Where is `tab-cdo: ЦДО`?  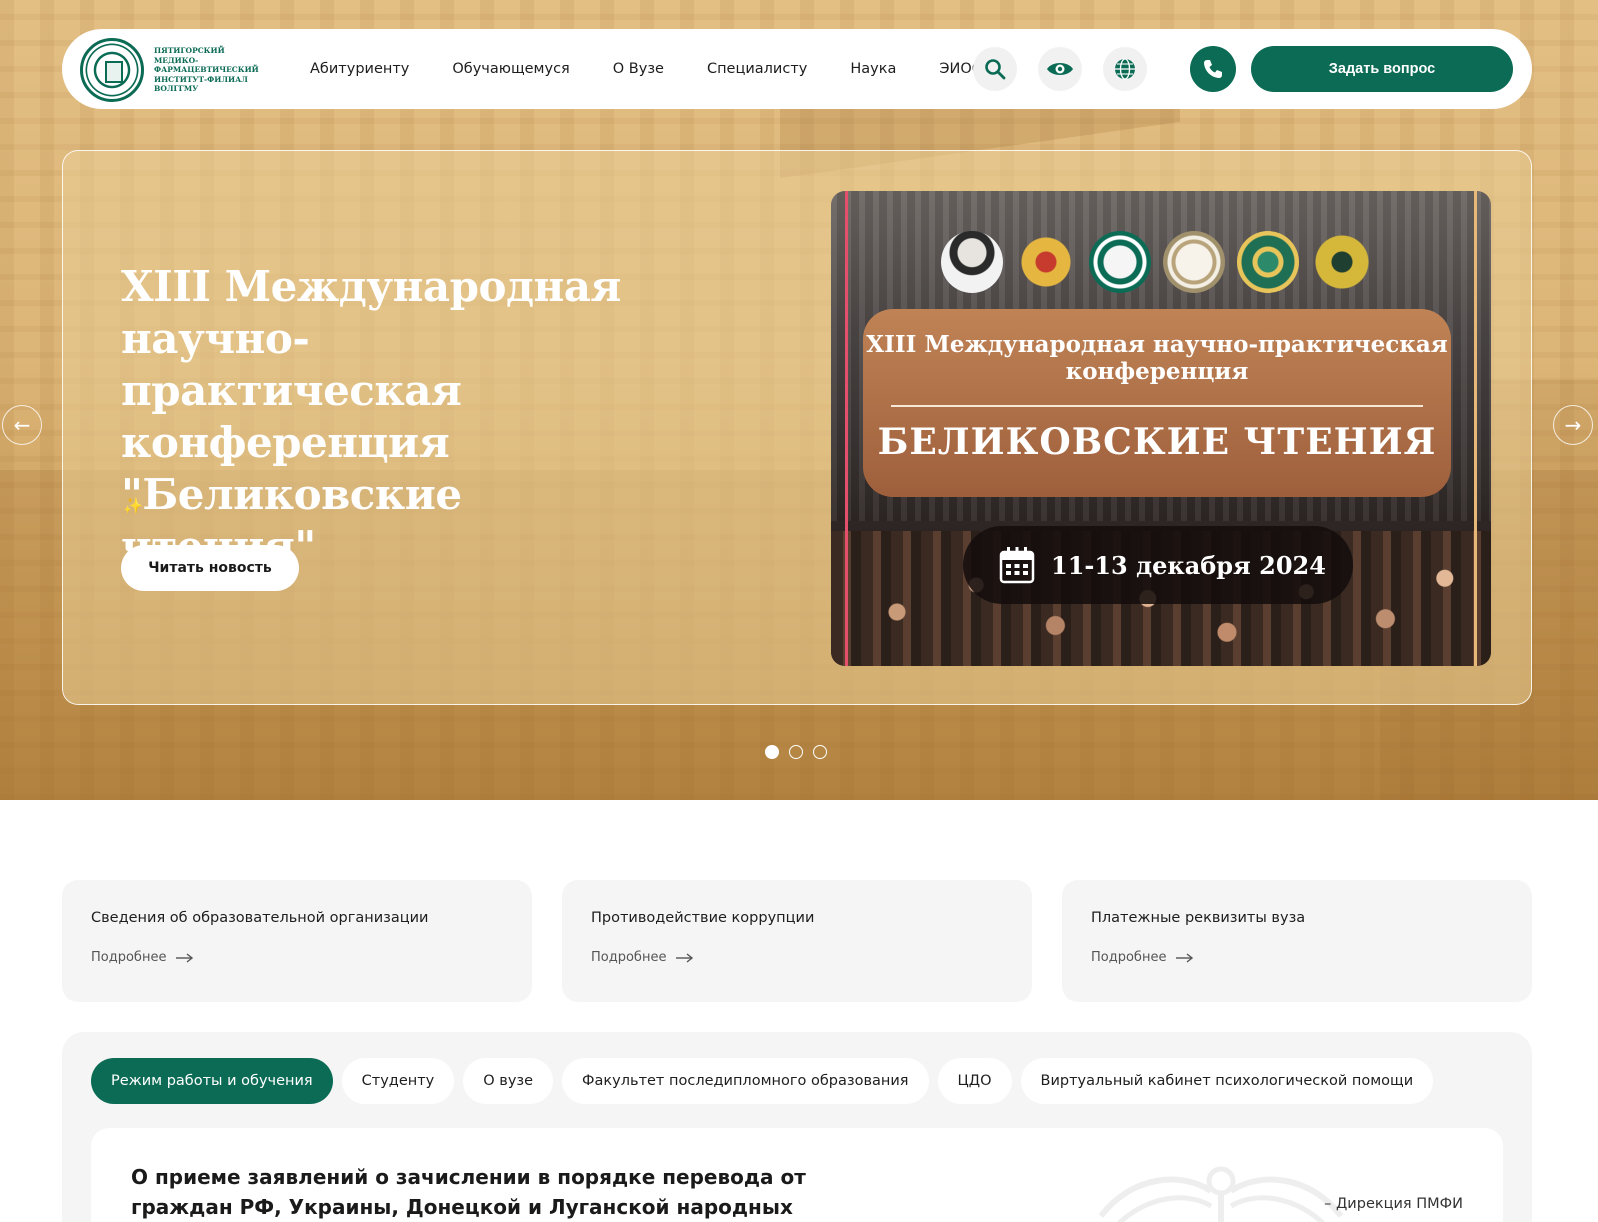
tab-cdo: ЦДО is located at coordinates (974, 1081).